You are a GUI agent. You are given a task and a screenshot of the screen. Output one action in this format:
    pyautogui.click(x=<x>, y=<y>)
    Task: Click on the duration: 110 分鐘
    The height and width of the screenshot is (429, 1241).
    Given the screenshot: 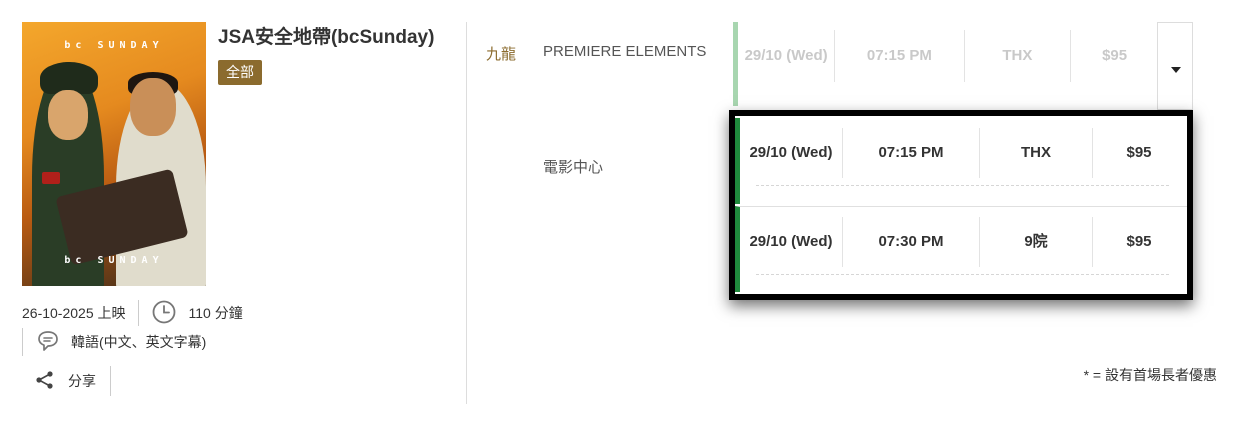 What is the action you would take?
    pyautogui.click(x=215, y=313)
    